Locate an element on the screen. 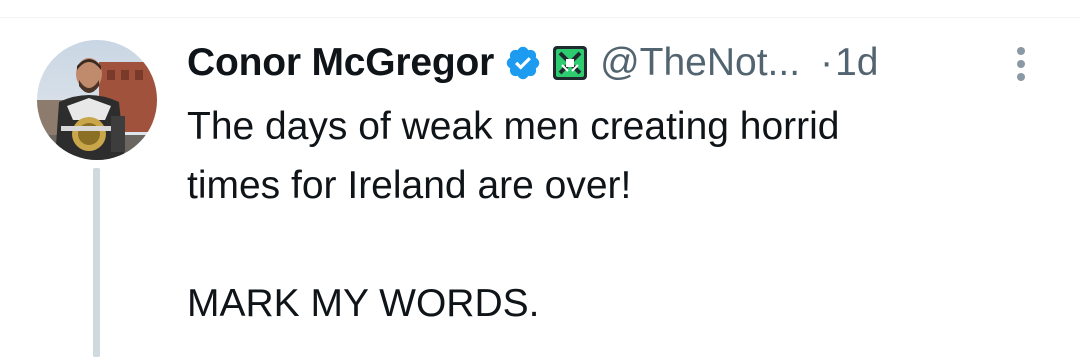 The image size is (1080, 357). tweet-header: Conor McGregor @TheNot... · 1d is located at coordinates (532, 63).